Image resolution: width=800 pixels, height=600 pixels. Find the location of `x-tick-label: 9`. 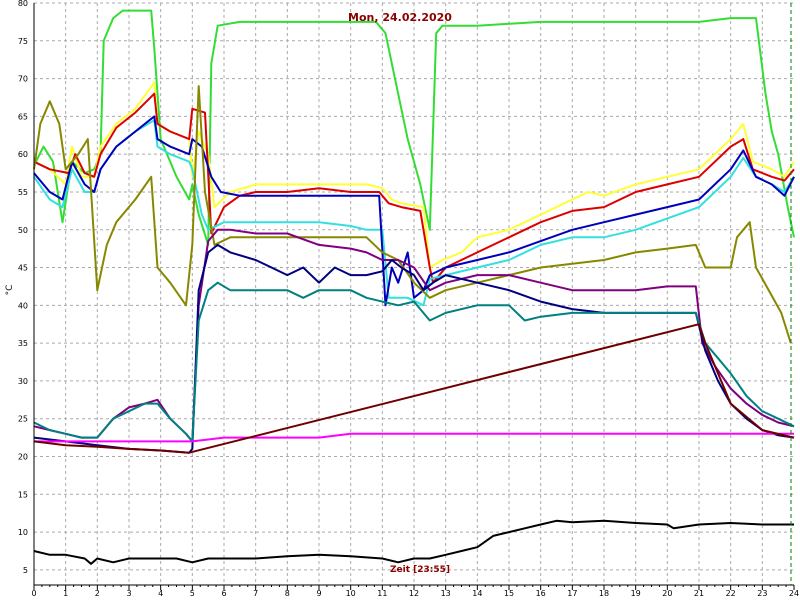

x-tick-label: 9 is located at coordinates (318, 593).